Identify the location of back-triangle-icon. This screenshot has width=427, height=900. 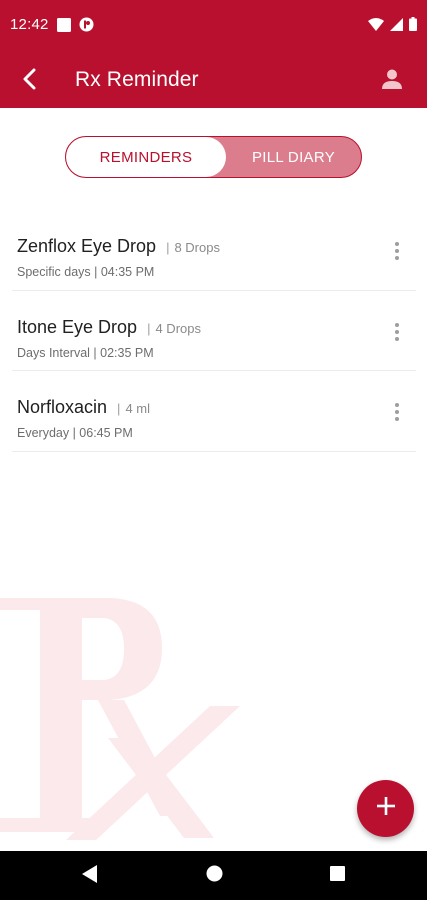
(90, 876).